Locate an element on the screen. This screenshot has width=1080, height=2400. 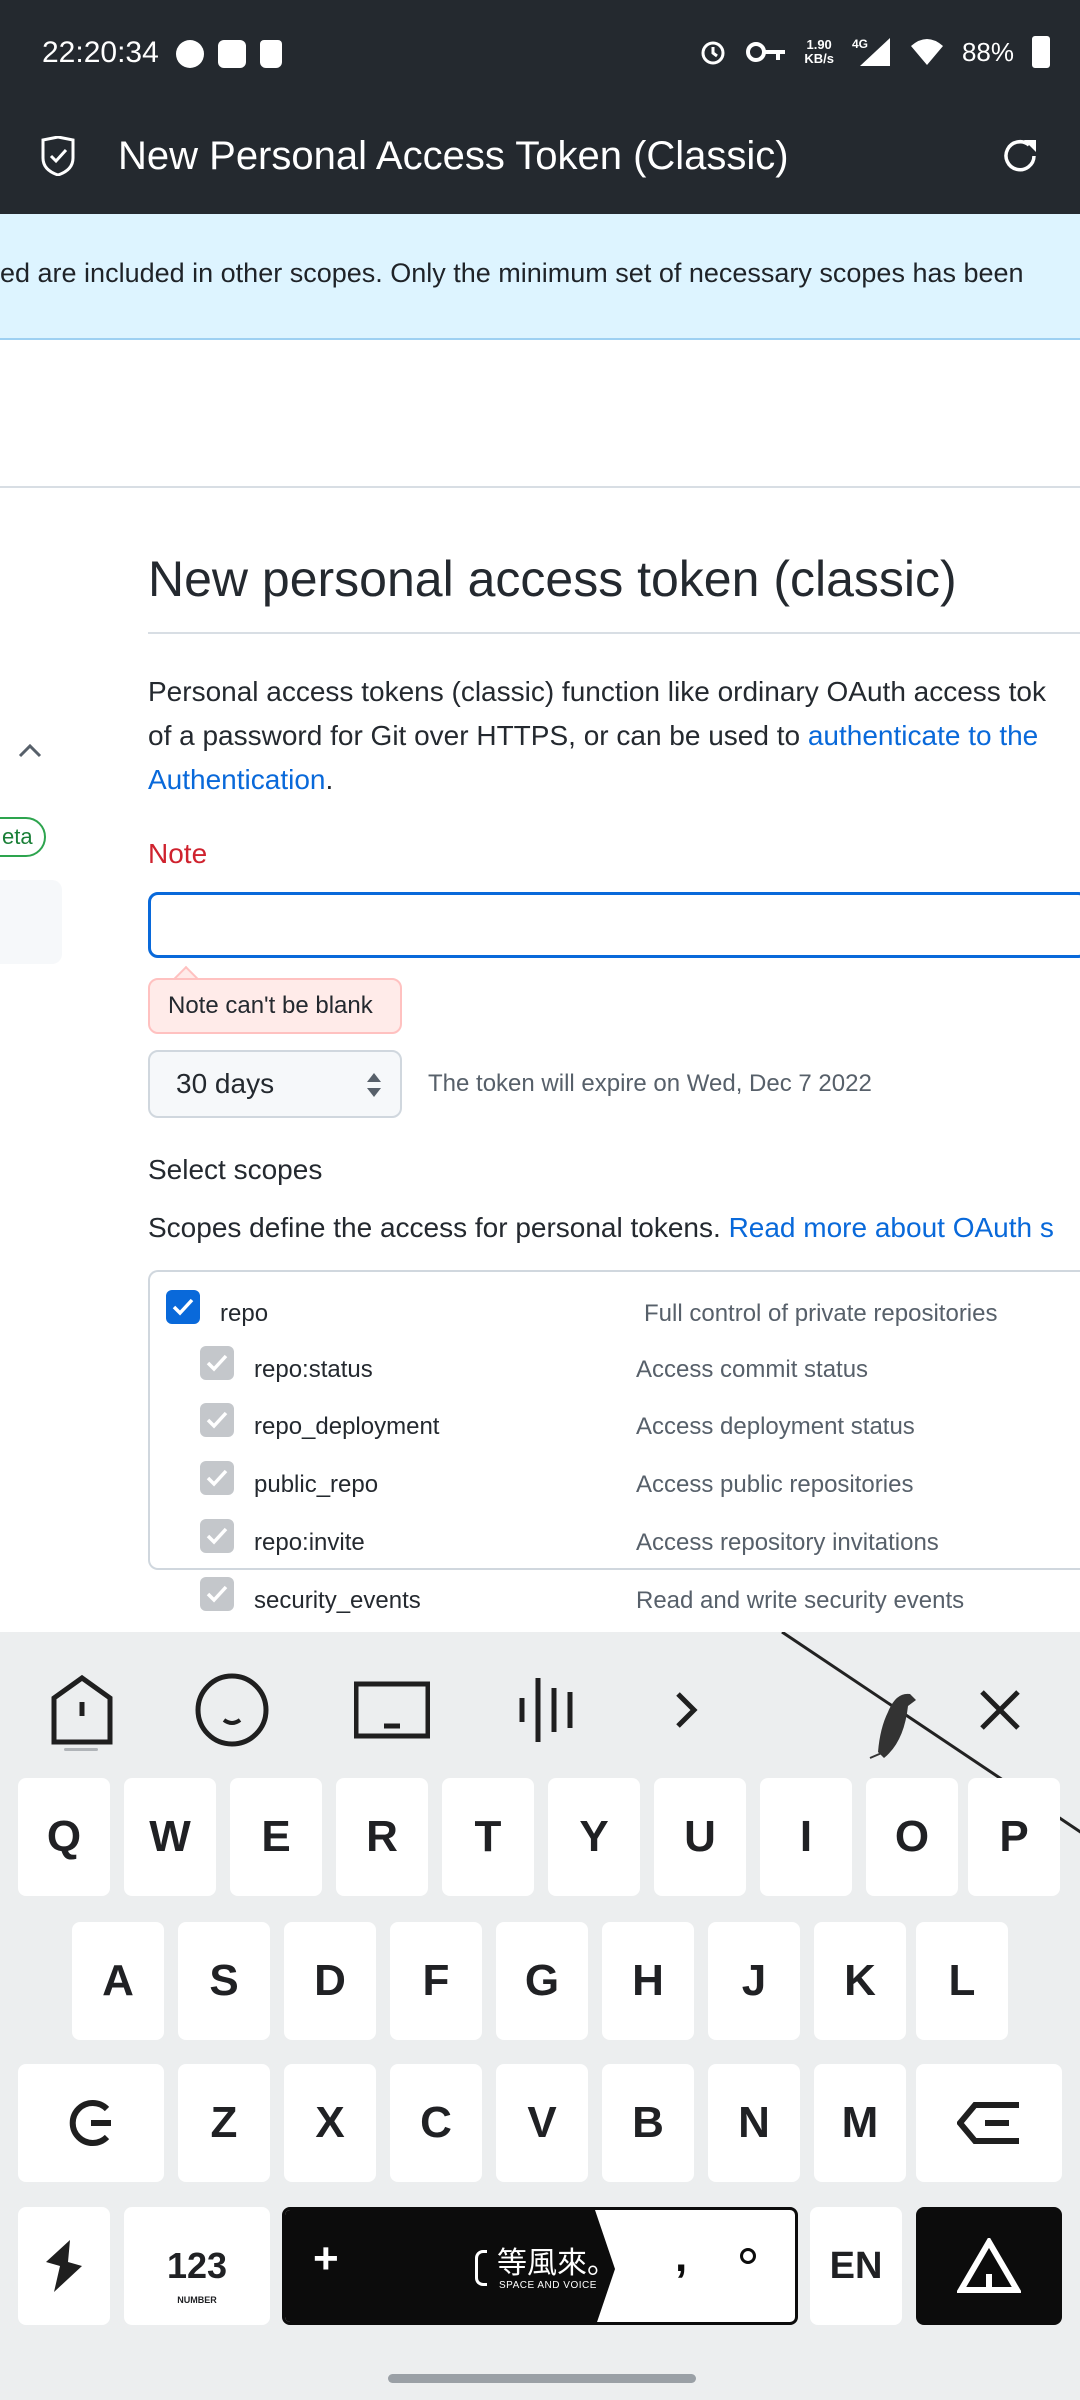
scope-name: public_repo is located at coordinates (316, 1484).